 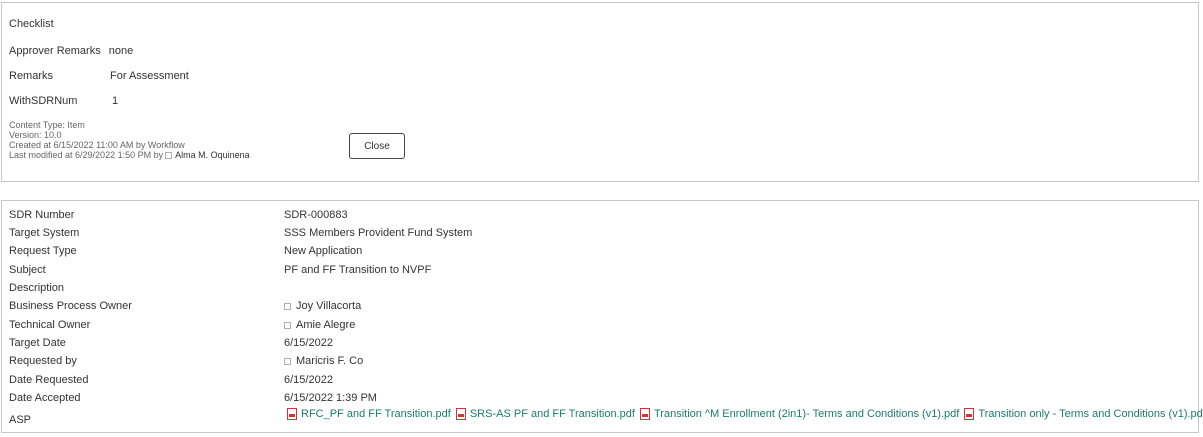 What do you see at coordinates (308, 380) in the screenshot?
I see `date-requested-value: 6/15/2022` at bounding box center [308, 380].